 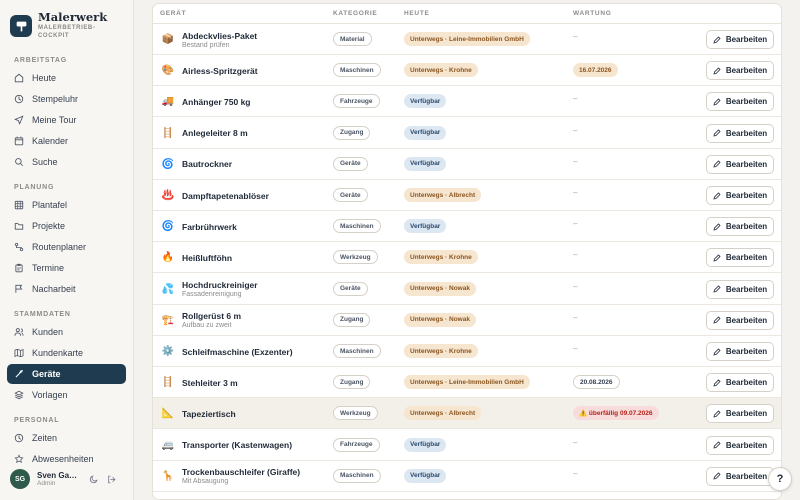 I want to click on status-badge: Unterwegs · Nowak, so click(x=440, y=319).